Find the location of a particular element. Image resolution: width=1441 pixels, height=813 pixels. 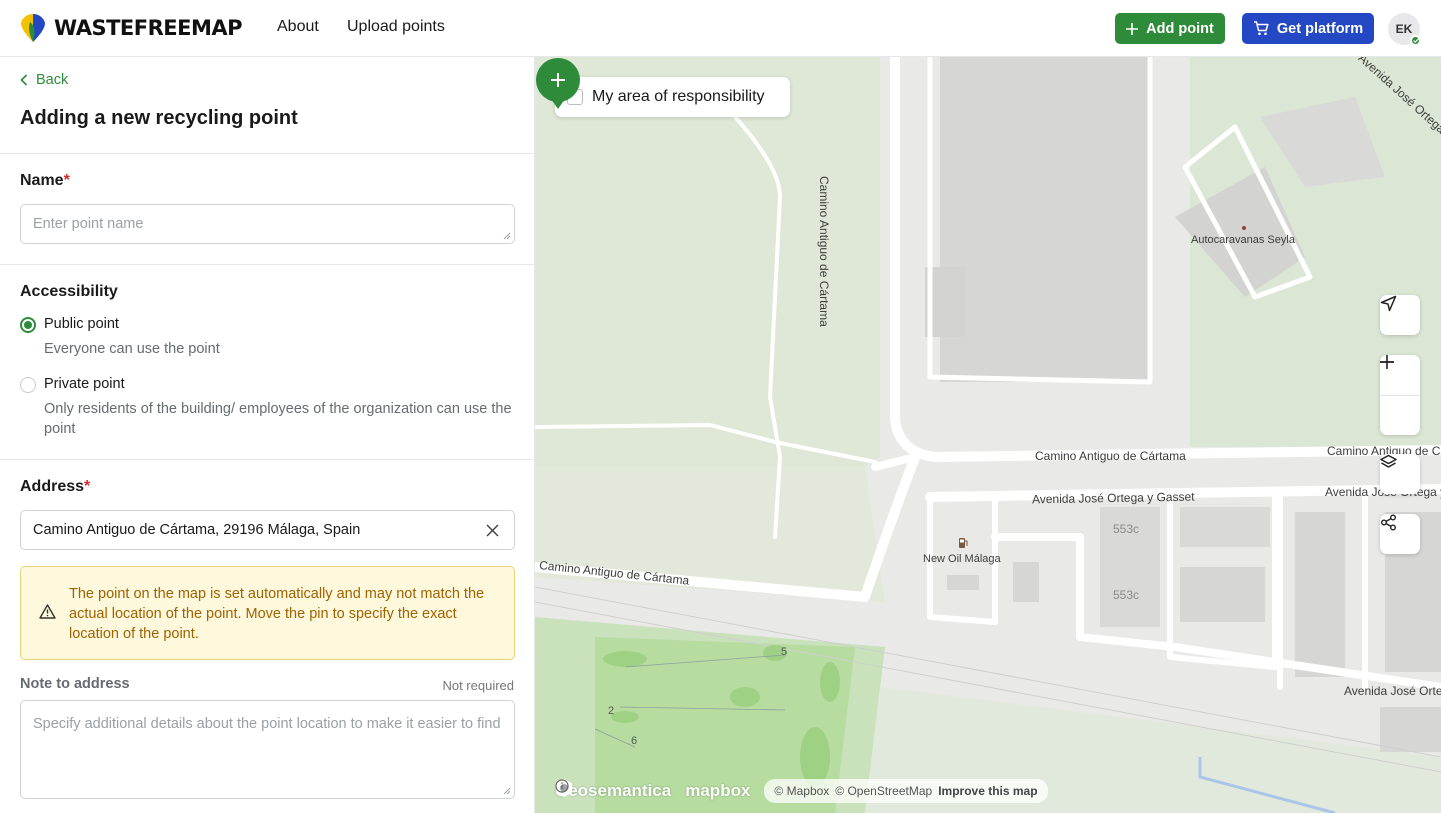

zoom-out-button is located at coordinates (1400, 398).